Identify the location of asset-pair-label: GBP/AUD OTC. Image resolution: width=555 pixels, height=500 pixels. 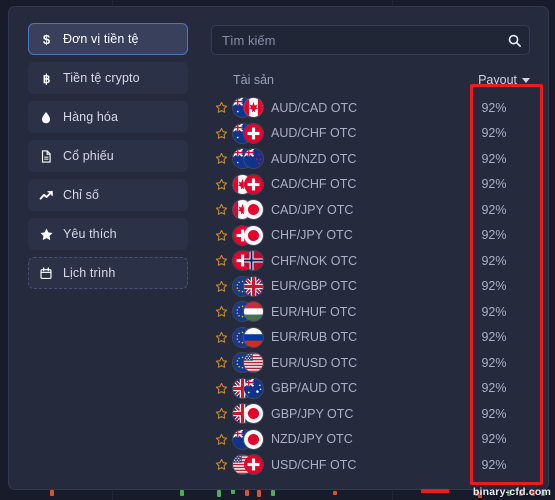
(314, 388).